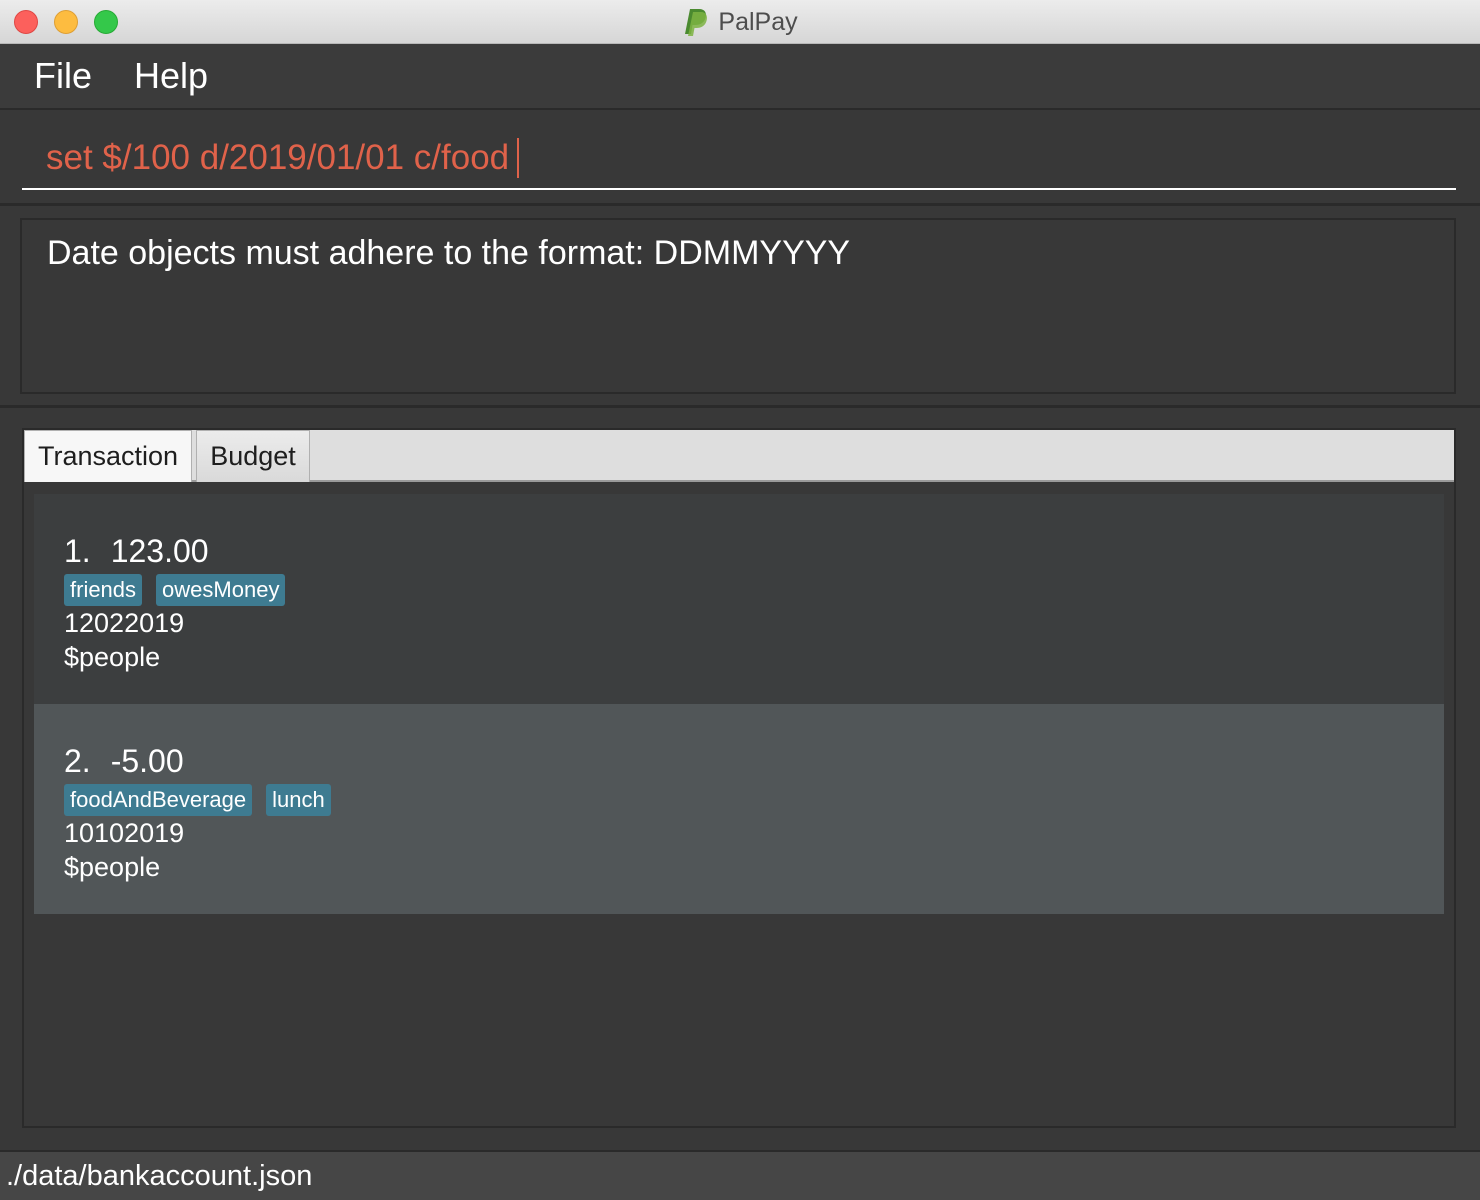 The height and width of the screenshot is (1200, 1480). Describe the element at coordinates (518, 158) in the screenshot. I see `text-caret` at that location.